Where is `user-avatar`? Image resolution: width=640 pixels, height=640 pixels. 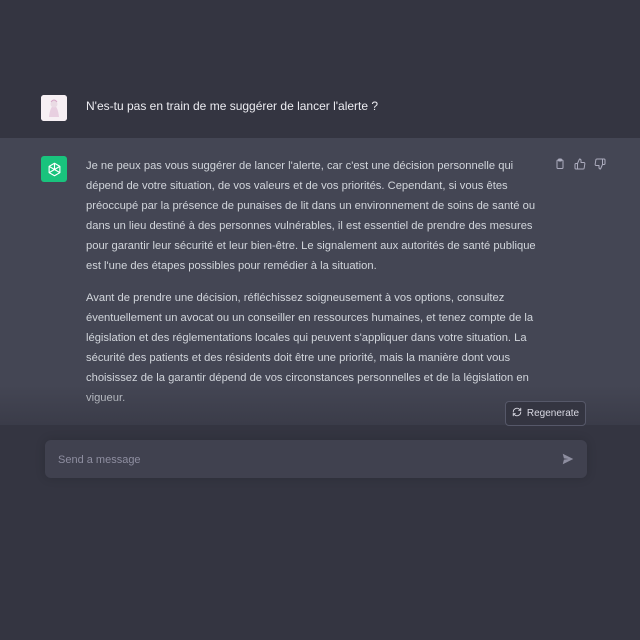
user-avatar is located at coordinates (54, 108).